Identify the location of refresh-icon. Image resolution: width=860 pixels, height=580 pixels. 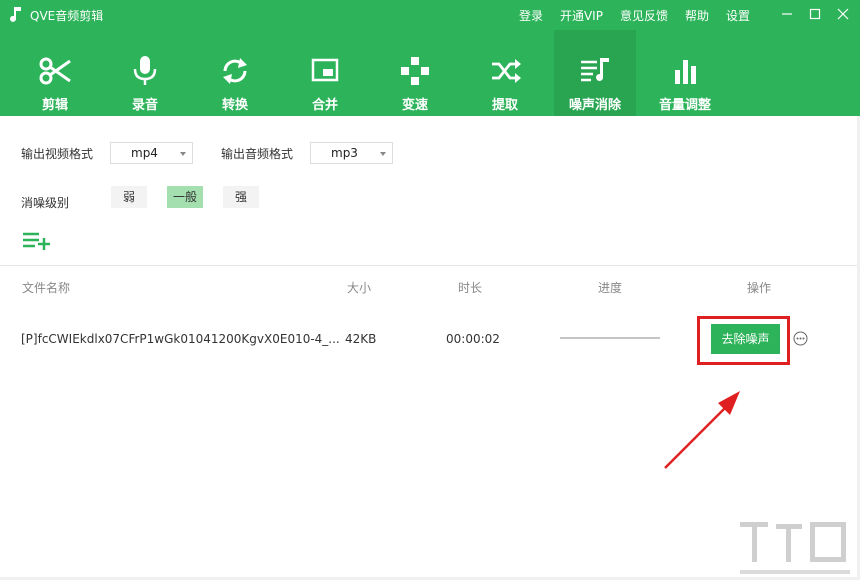
(235, 71).